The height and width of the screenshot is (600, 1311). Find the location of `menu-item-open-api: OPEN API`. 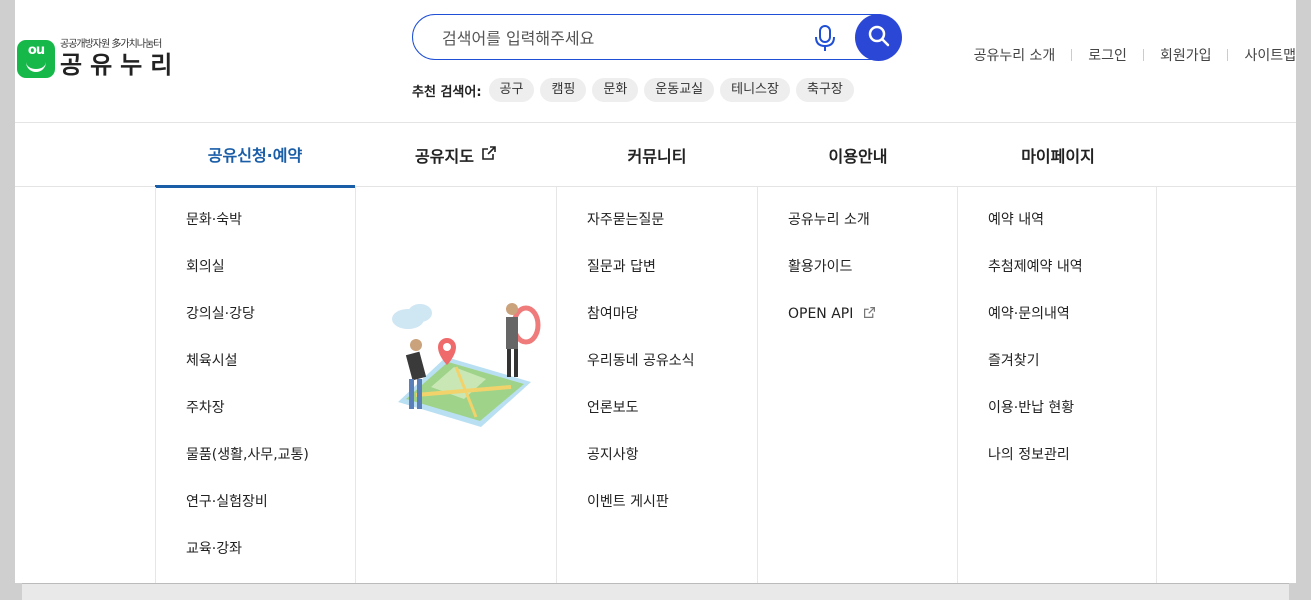

menu-item-open-api: OPEN API is located at coordinates (872, 326).